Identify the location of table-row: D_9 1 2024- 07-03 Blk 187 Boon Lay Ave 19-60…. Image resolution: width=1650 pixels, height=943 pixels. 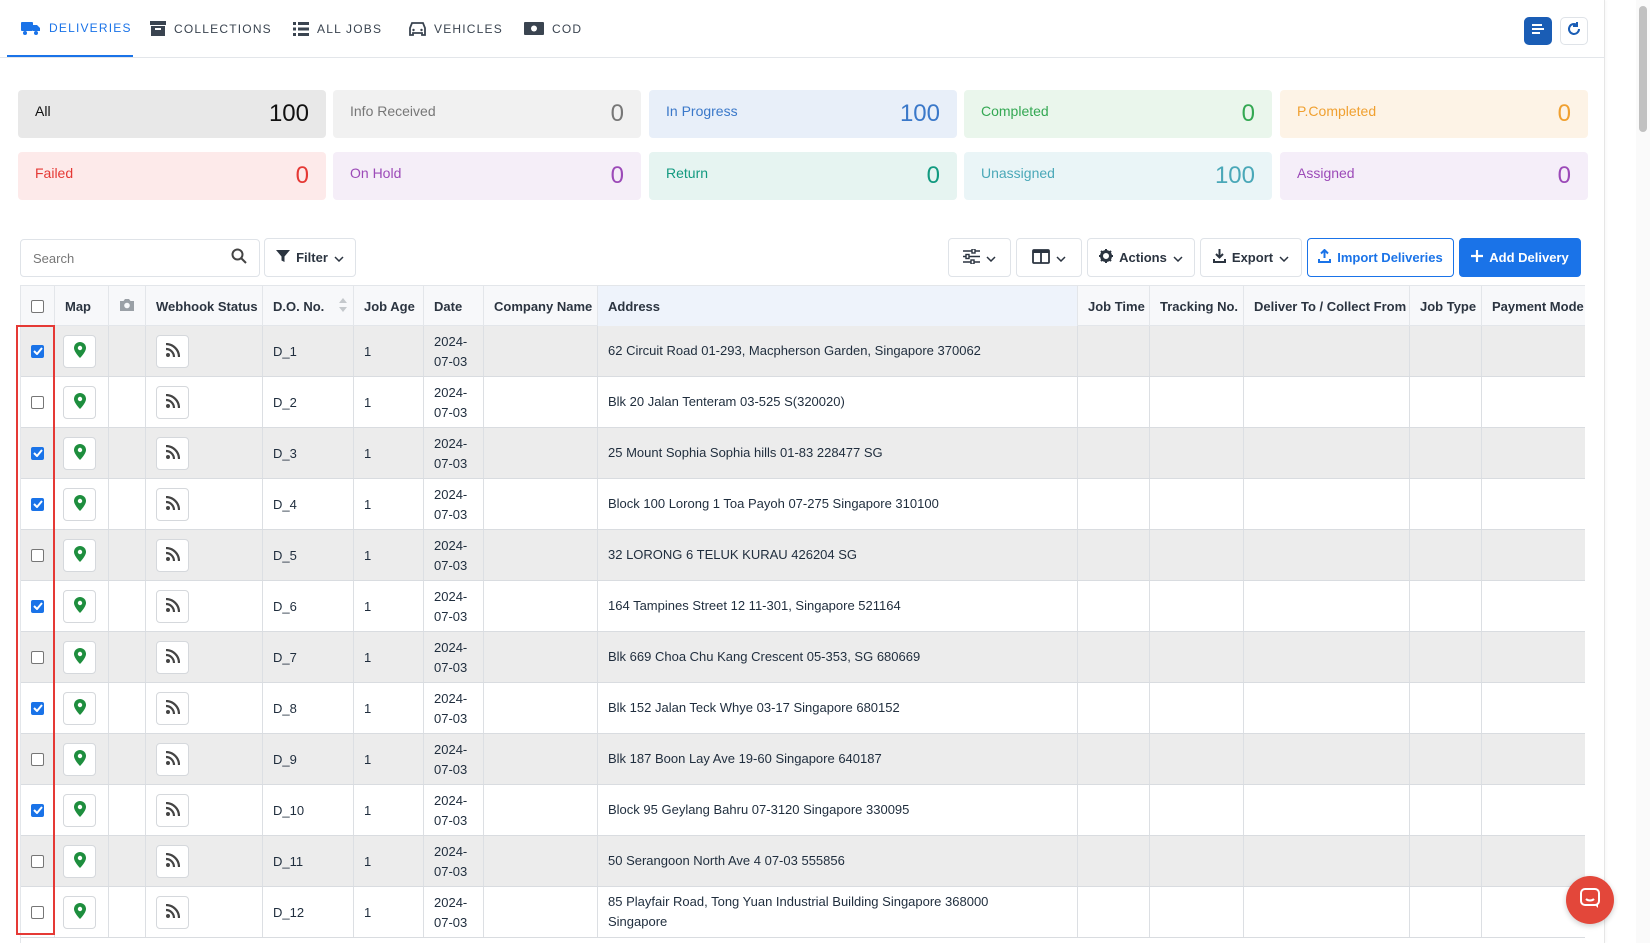
(803, 759).